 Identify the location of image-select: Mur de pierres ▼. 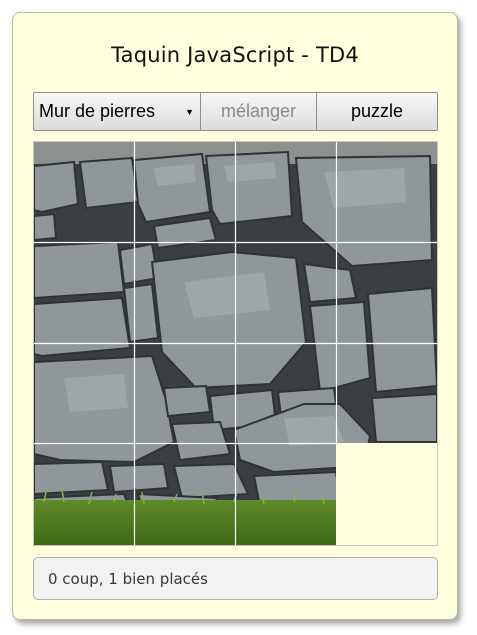
(117, 111).